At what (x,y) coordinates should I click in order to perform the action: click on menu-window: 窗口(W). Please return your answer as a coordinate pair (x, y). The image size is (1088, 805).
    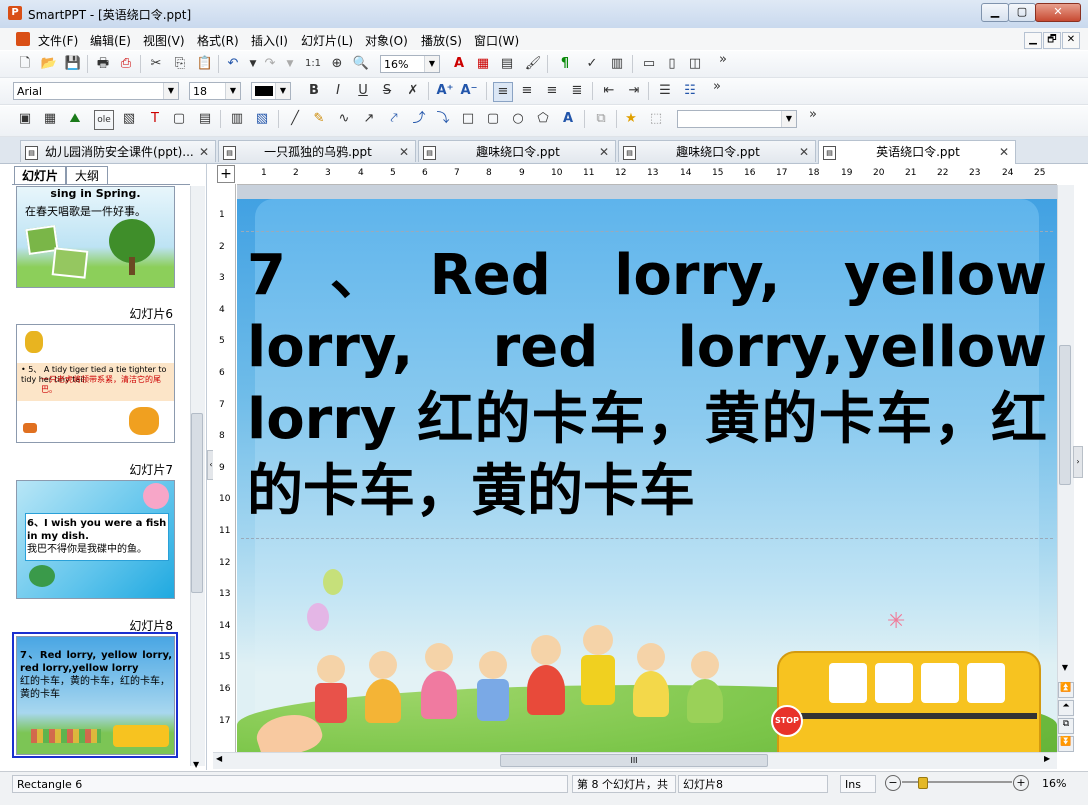
    Looking at the image, I should click on (496, 40).